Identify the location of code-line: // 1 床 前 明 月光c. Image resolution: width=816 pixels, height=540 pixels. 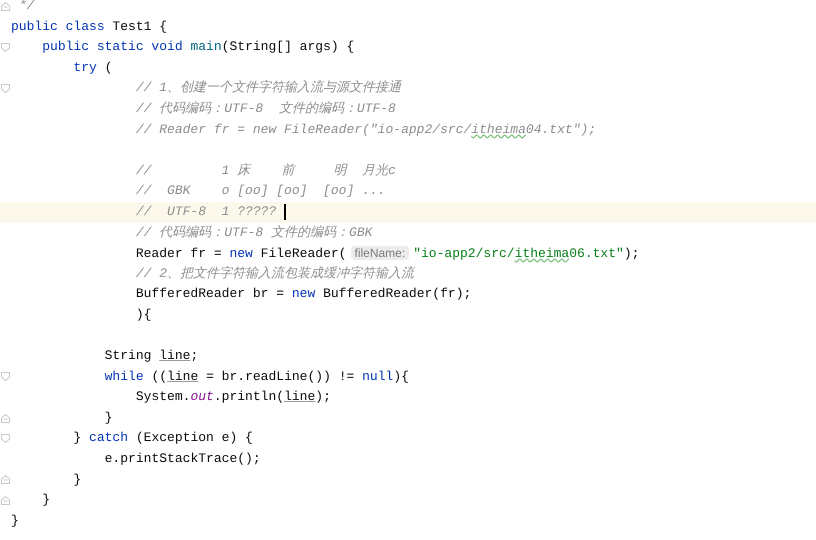
(266, 171).